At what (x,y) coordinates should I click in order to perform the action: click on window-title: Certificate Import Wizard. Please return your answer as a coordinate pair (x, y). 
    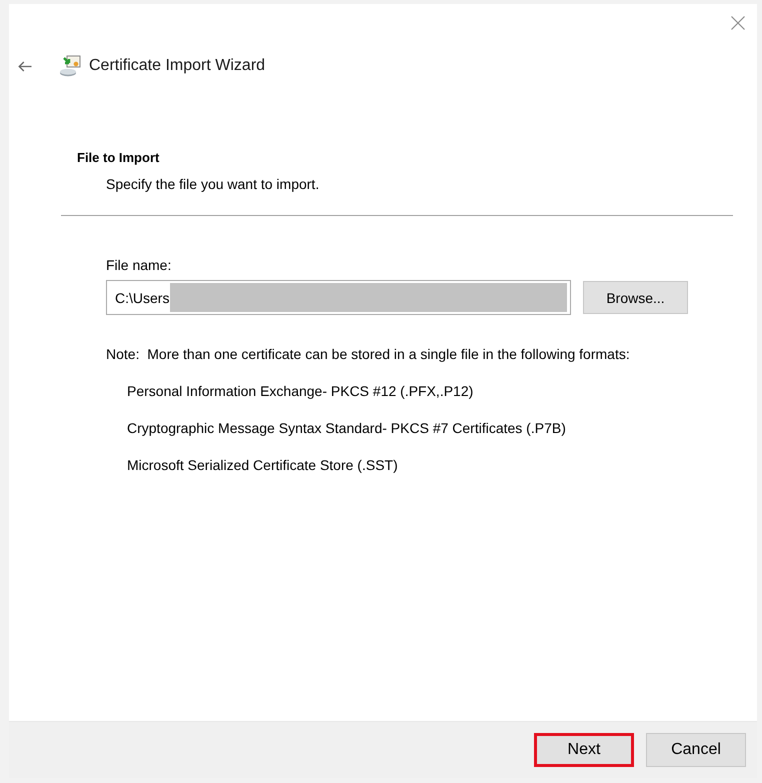
    Looking at the image, I should click on (177, 66).